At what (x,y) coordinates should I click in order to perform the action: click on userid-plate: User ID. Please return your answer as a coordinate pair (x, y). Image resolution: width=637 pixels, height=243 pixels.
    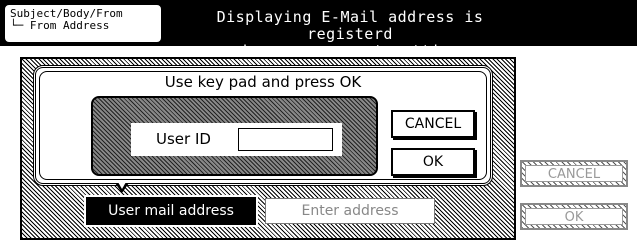
    Looking at the image, I should click on (236, 139).